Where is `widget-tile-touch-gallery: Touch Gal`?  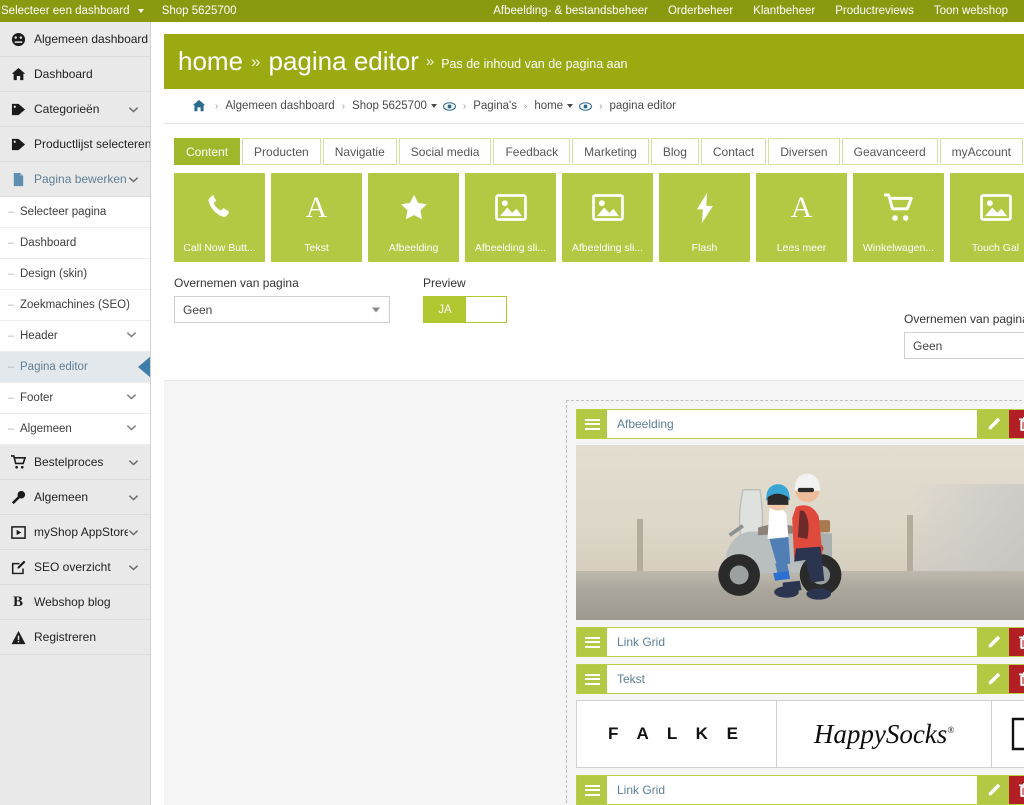 widget-tile-touch-gallery: Touch Gal is located at coordinates (987, 217).